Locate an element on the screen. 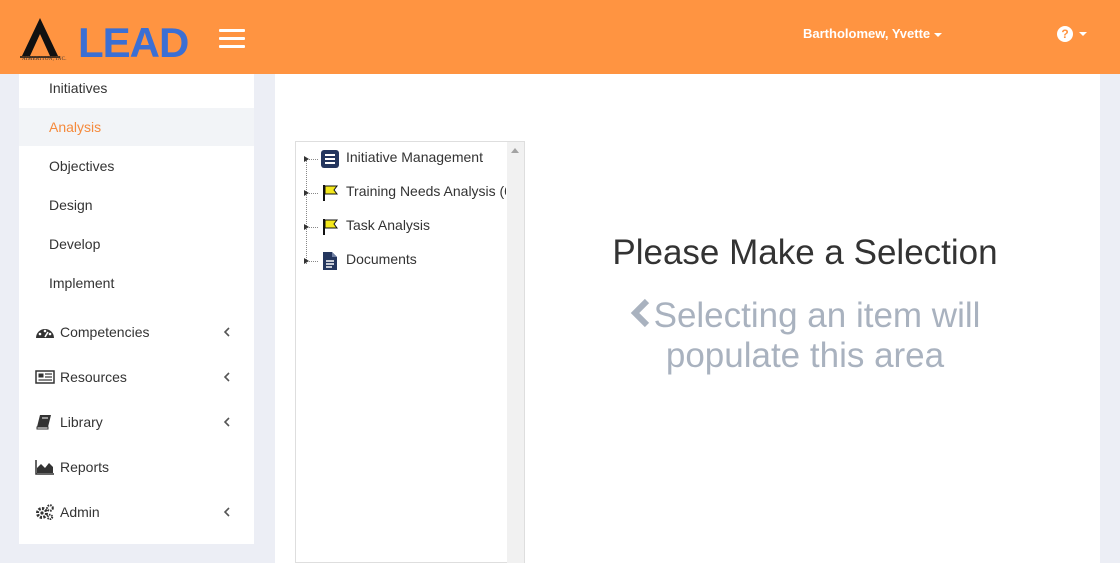 The height and width of the screenshot is (563, 1120). sidebar-item-label: Resources is located at coordinates (93, 377).